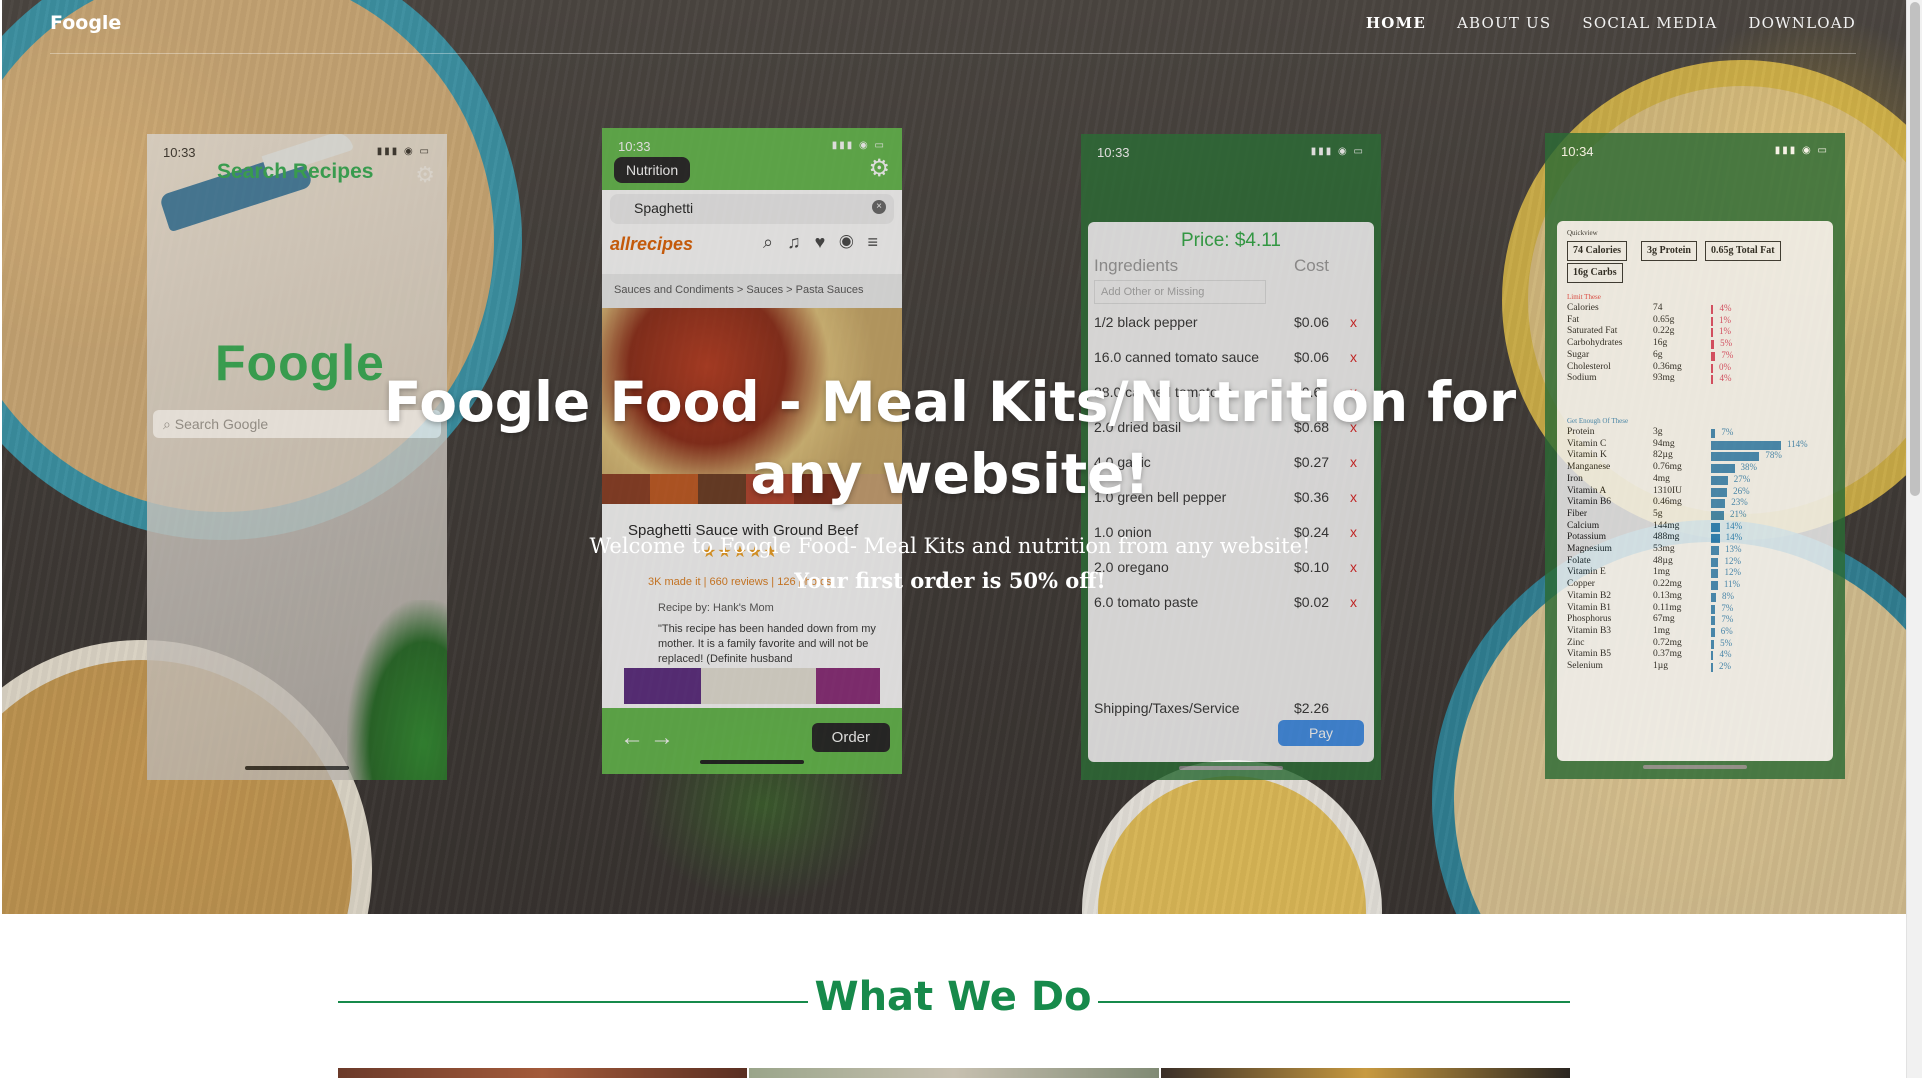  What do you see at coordinates (1725, 319) in the screenshot?
I see `nutrient-percent: 1%` at bounding box center [1725, 319].